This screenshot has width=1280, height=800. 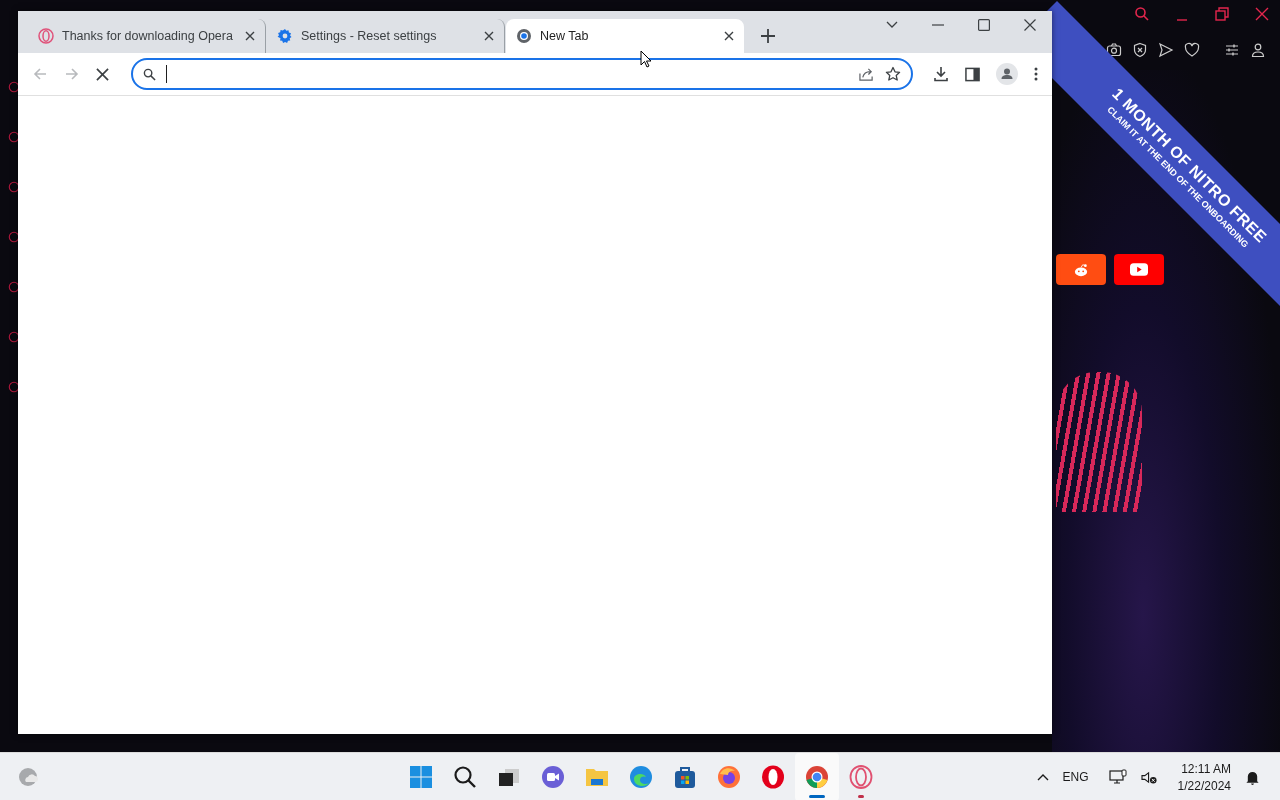 I want to click on sliders-icon, so click(x=1232, y=50).